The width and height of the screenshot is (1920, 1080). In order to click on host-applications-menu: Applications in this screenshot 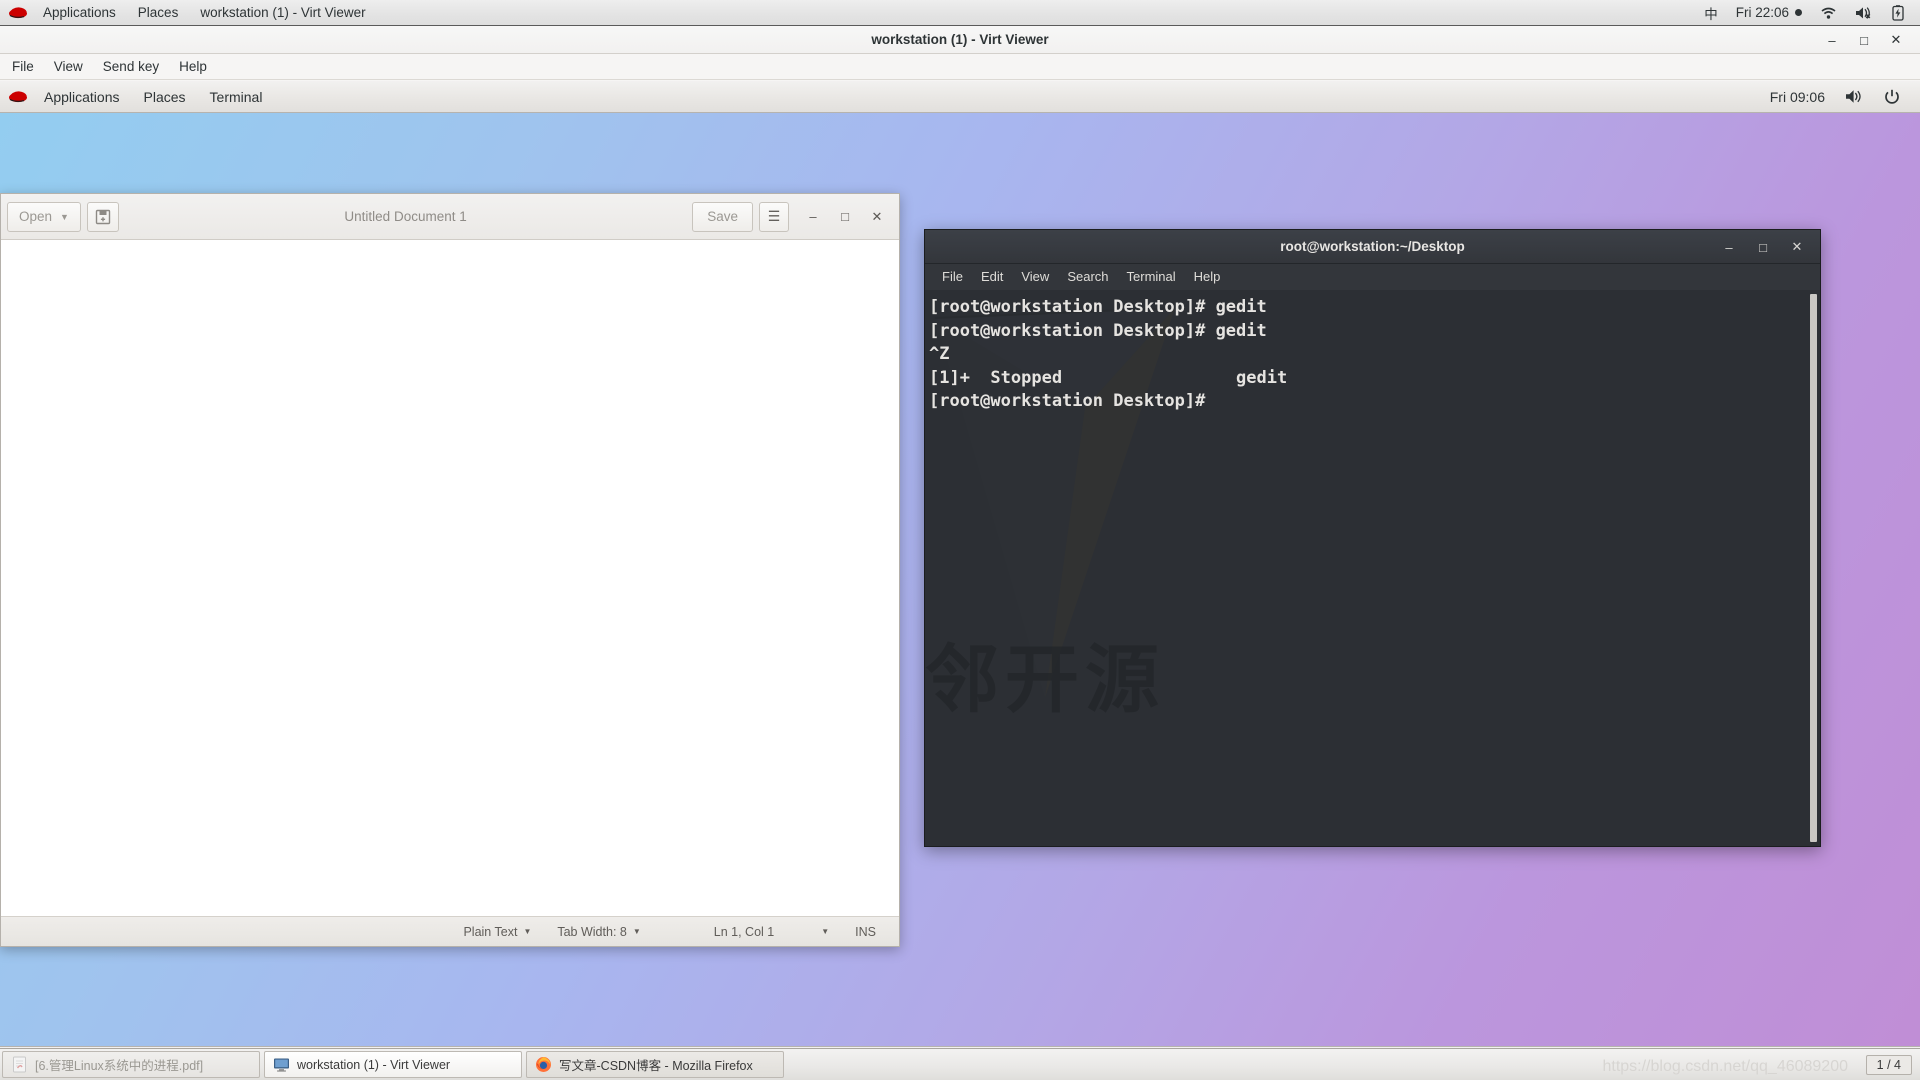, I will do `click(79, 13)`.